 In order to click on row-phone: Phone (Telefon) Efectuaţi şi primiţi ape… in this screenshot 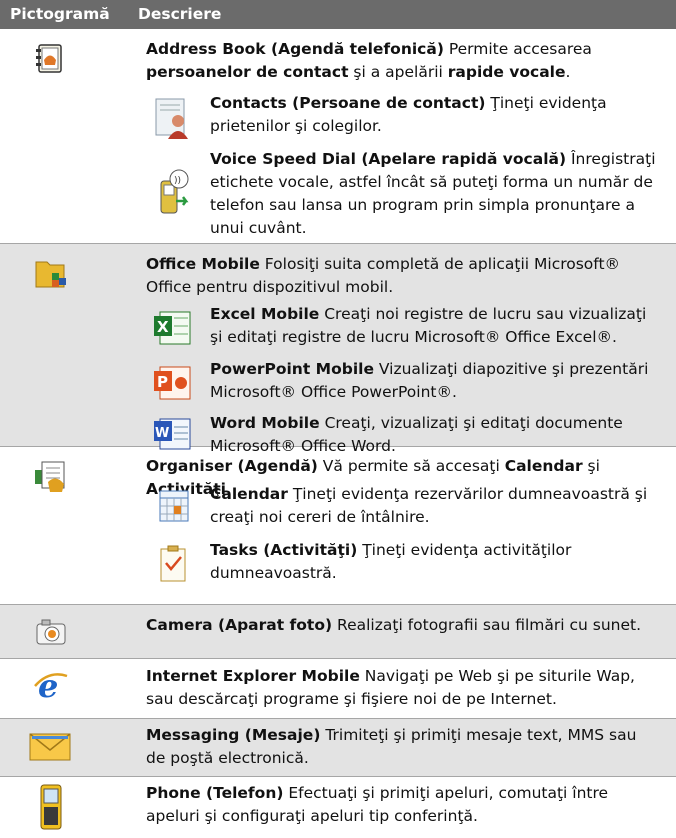, I will do `click(338, 807)`.